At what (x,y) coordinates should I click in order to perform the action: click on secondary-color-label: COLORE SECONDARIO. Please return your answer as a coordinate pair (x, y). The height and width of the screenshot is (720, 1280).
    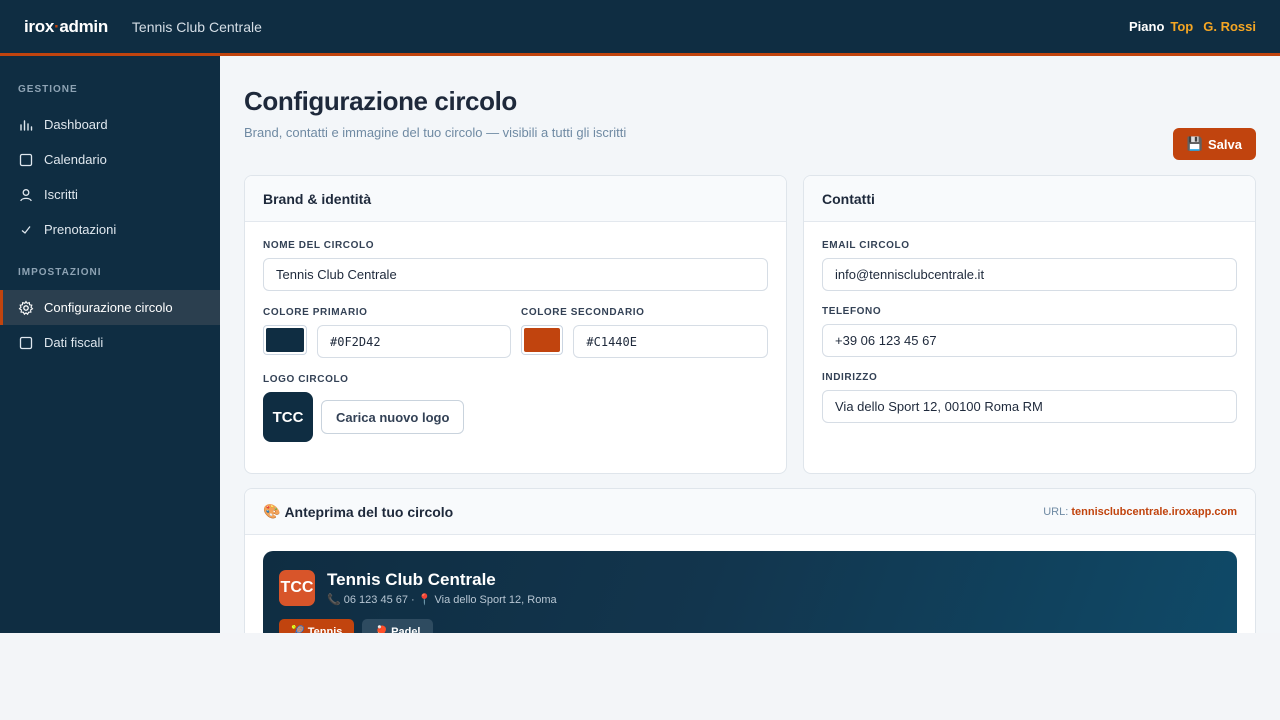
    Looking at the image, I should click on (583, 312).